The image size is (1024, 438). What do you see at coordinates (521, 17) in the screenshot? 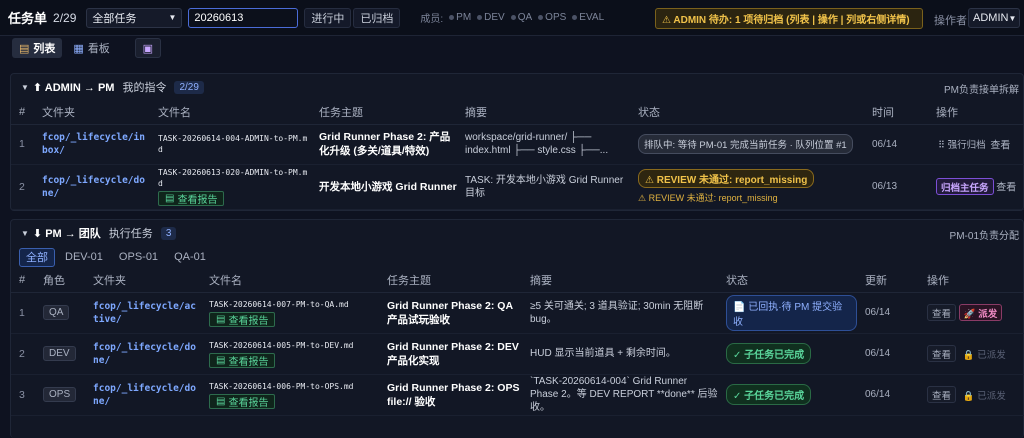
I see `member-qa: QA` at bounding box center [521, 17].